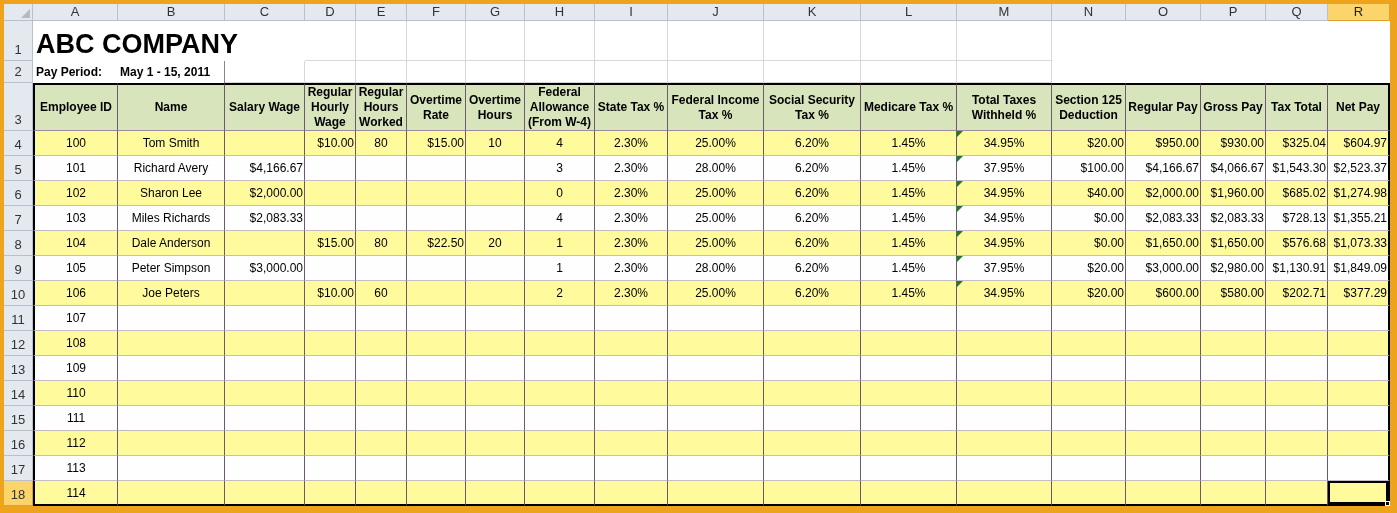 The height and width of the screenshot is (513, 1397). I want to click on row-header: 6, so click(18, 193).